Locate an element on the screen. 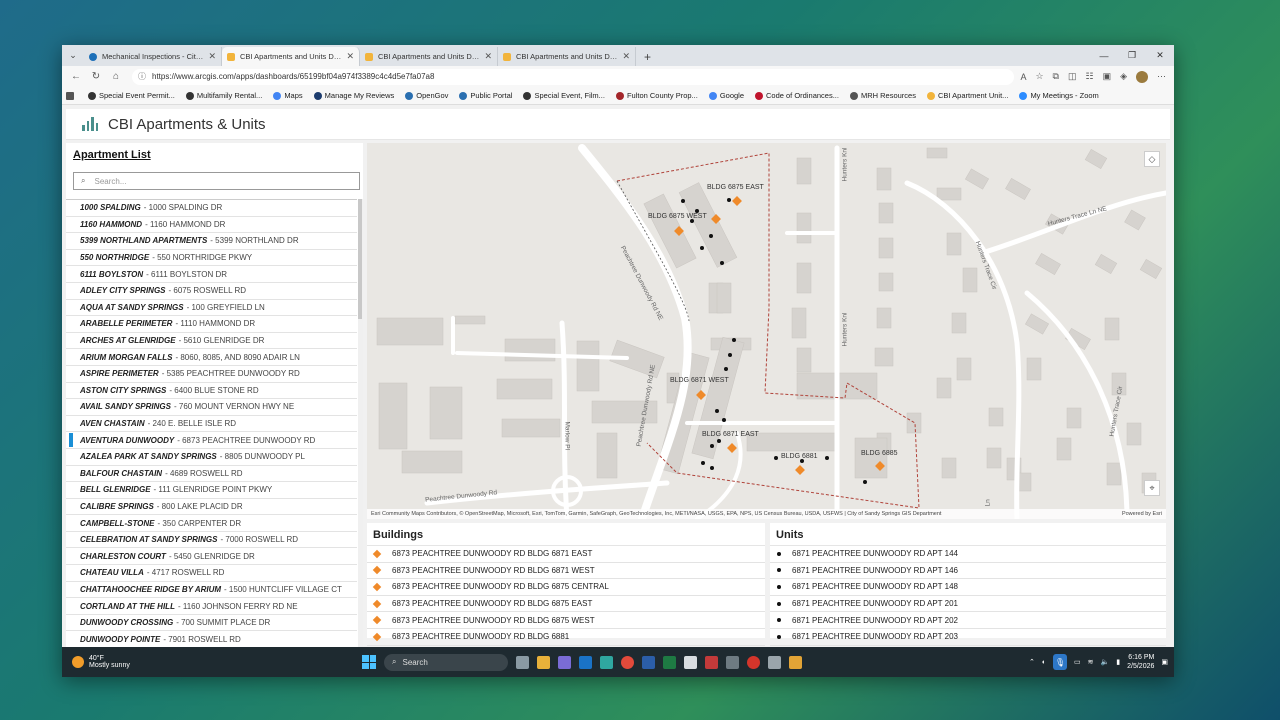 Image resolution: width=1280 pixels, height=720 pixels. apartment-list-item: 6111 BOYLSTON - 6111 BOYLSTON DR is located at coordinates (211, 274).